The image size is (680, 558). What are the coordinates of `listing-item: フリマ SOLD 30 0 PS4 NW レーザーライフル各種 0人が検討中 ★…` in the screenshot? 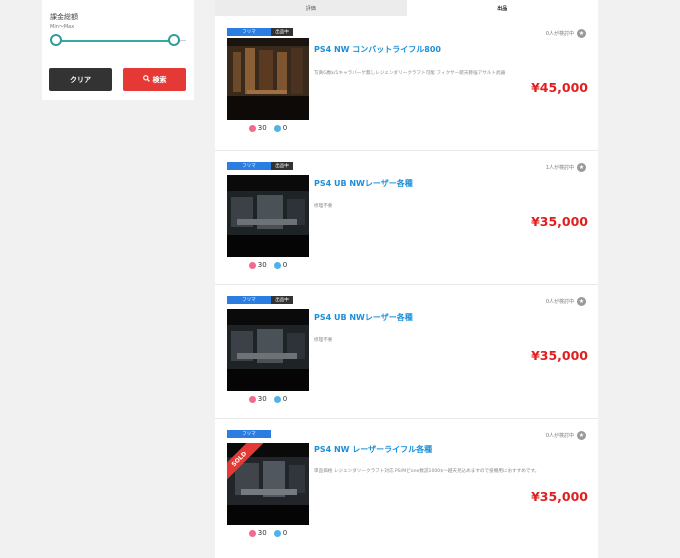 It's located at (406, 488).